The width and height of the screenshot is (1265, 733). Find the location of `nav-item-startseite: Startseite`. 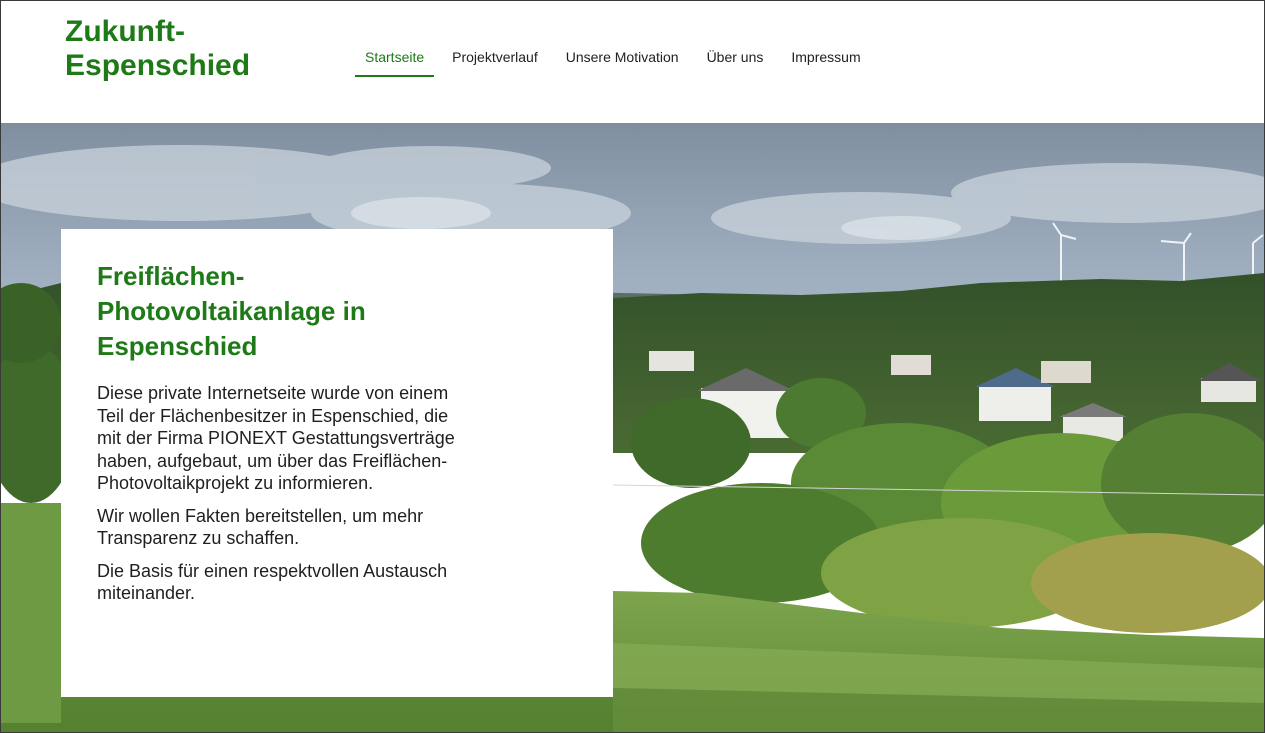

nav-item-startseite: Startseite is located at coordinates (394, 59).